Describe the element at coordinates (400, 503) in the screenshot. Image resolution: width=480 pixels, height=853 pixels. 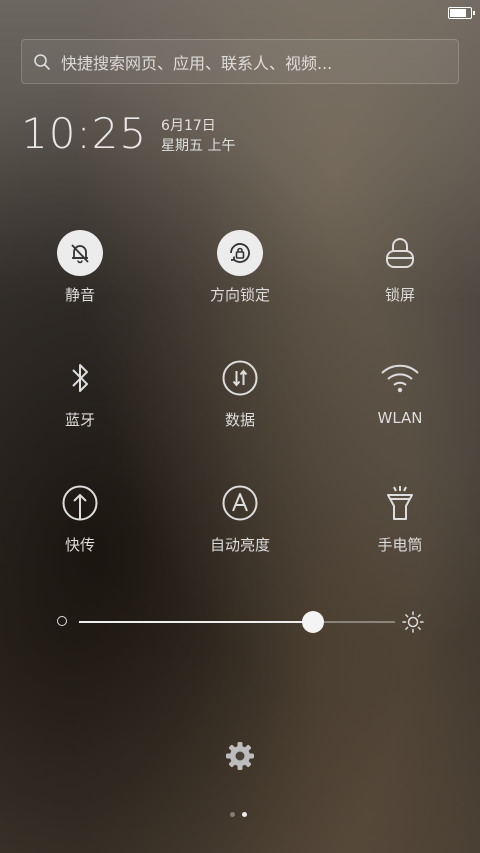
I see `flashlight-icon` at that location.